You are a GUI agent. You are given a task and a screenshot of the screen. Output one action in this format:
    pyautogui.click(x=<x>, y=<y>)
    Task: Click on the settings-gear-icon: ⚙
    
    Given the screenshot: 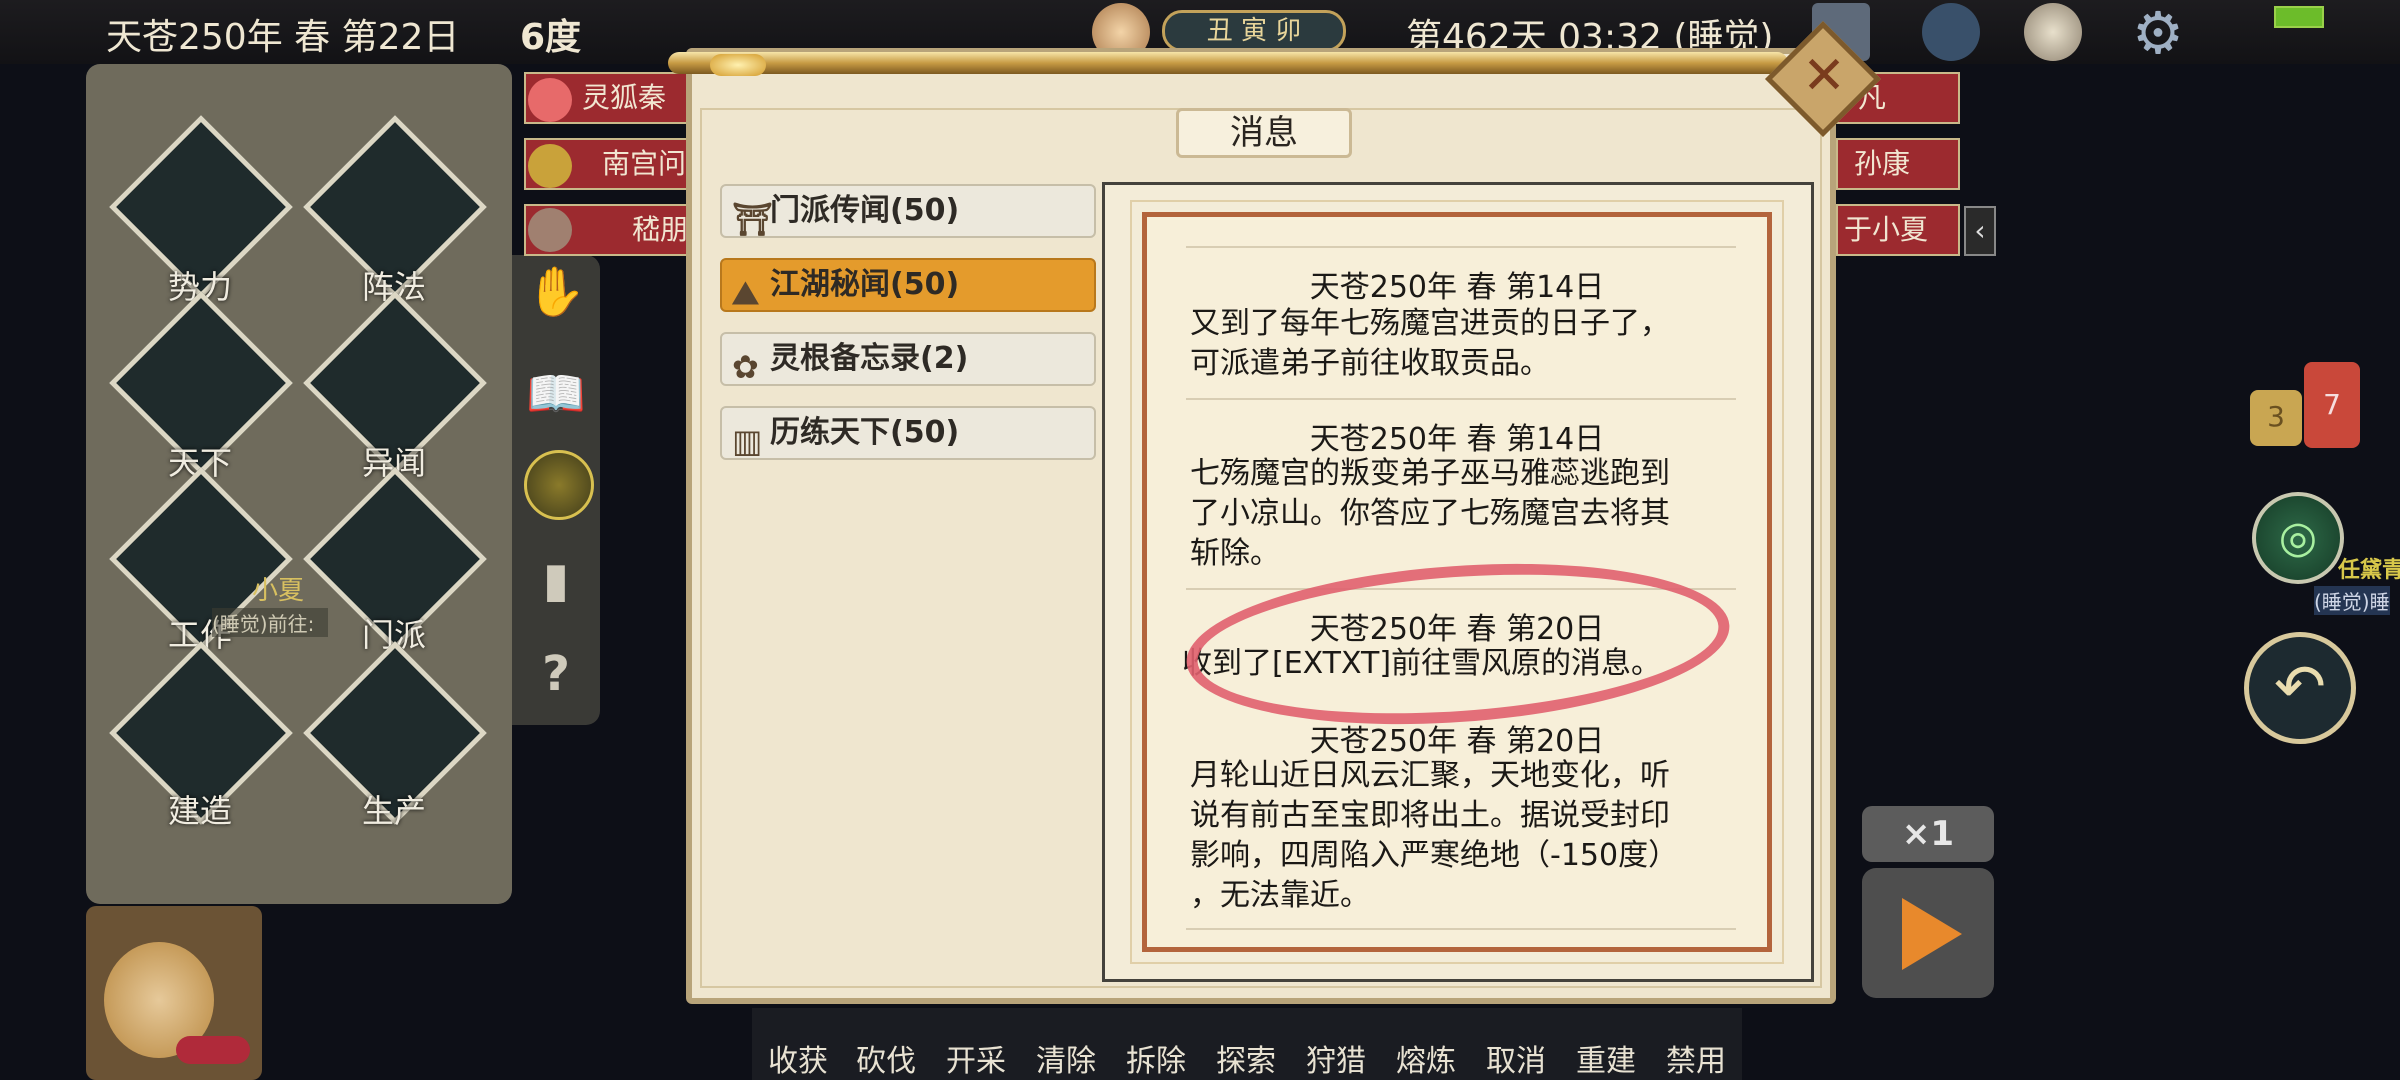 What is the action you would take?
    pyautogui.click(x=2158, y=33)
    